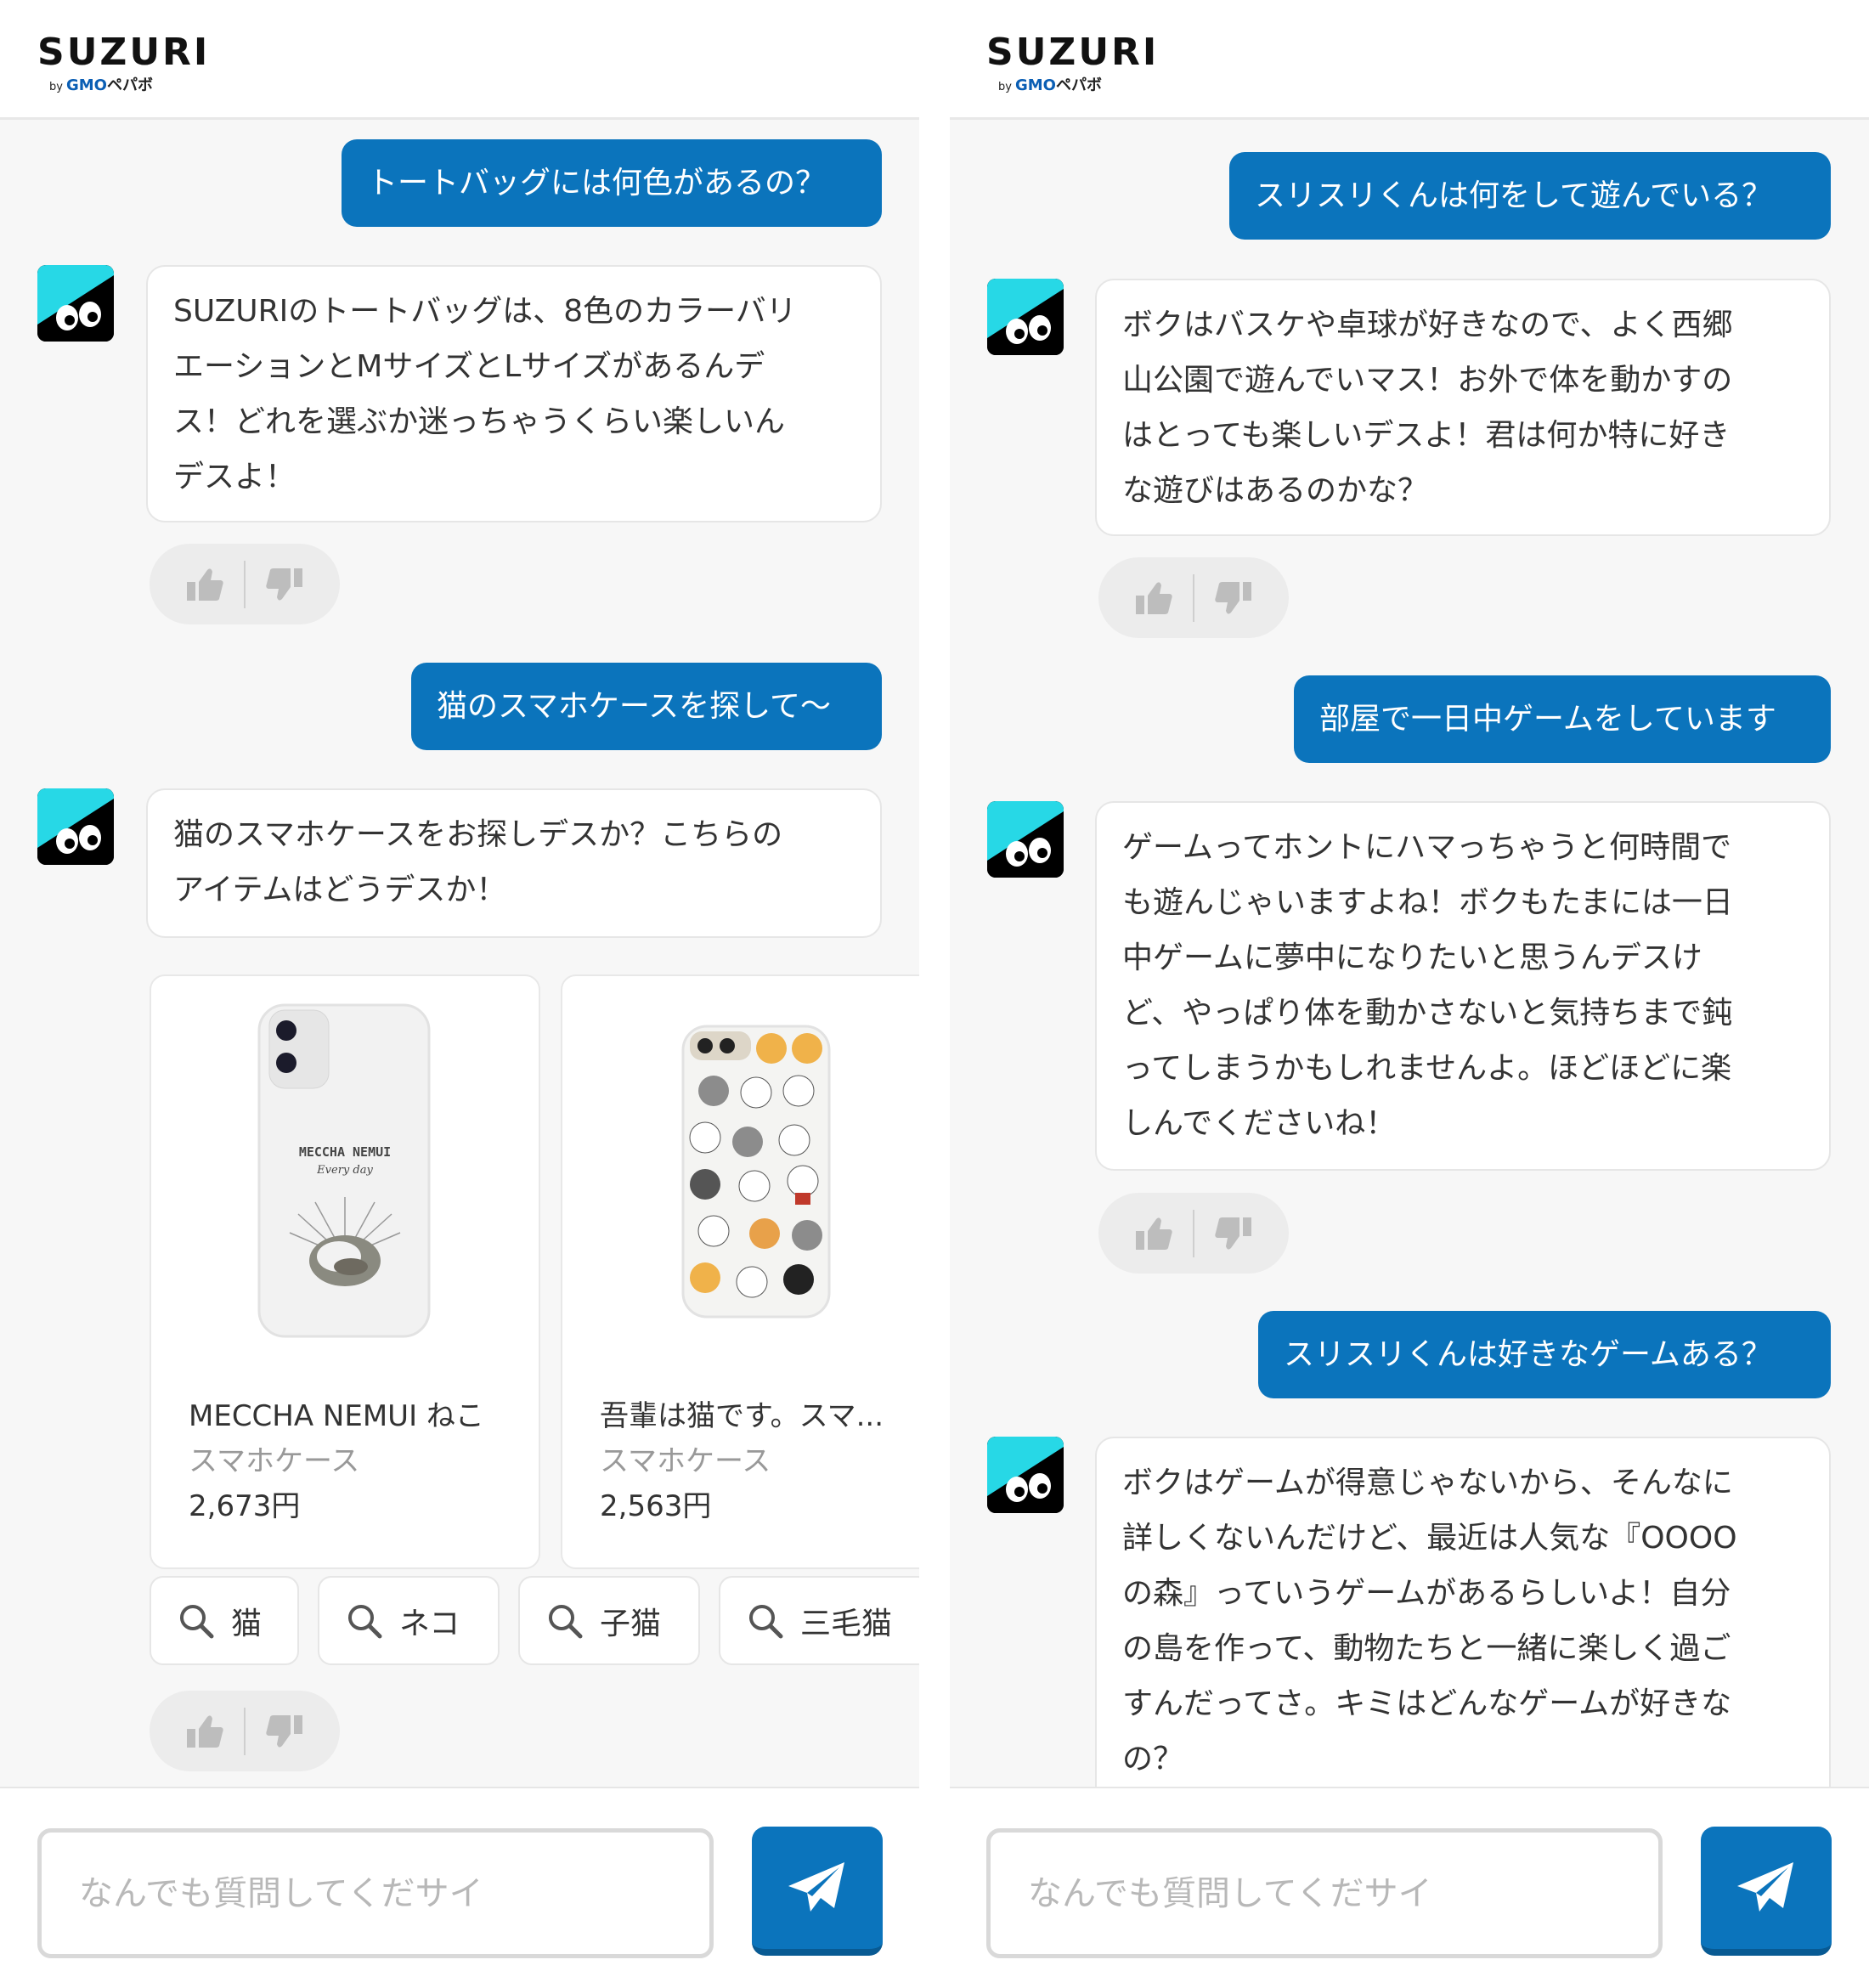  What do you see at coordinates (224, 1620) in the screenshot?
I see `search-chip: 猫` at bounding box center [224, 1620].